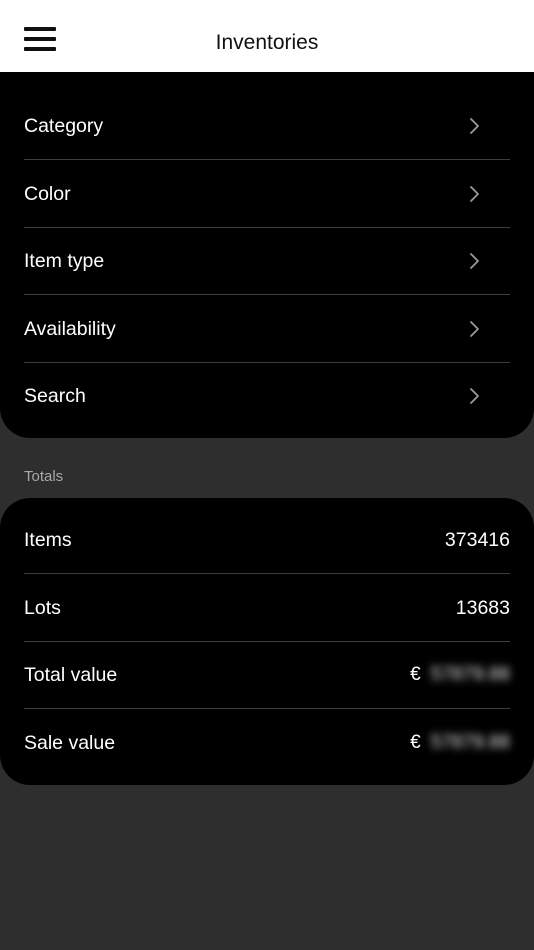 This screenshot has width=534, height=950. What do you see at coordinates (267, 126) in the screenshot?
I see `filter-row-category: Category` at bounding box center [267, 126].